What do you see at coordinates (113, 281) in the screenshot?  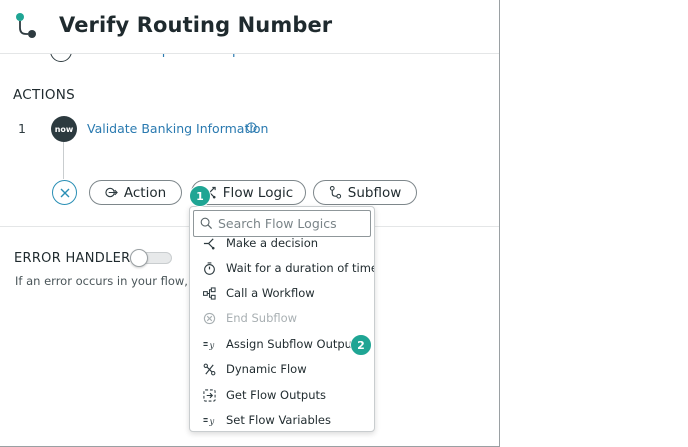 I see `error-handler-description: If an error occurs in your flow, the` at bounding box center [113, 281].